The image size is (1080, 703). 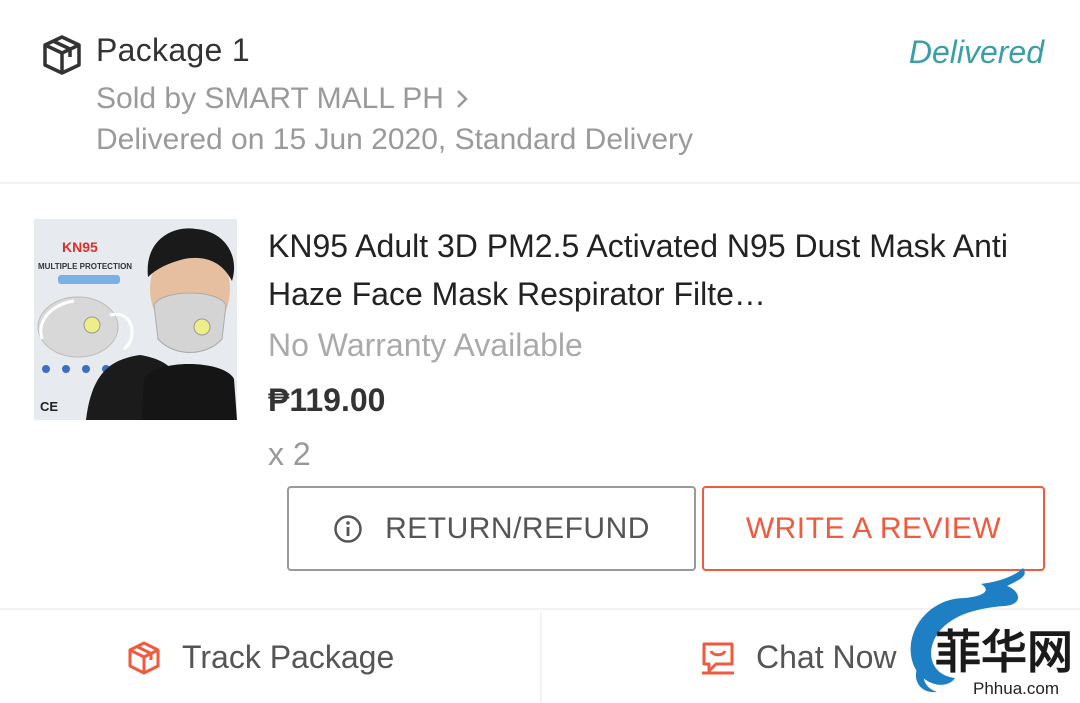 I want to click on thumb-ce-mark: CE, so click(x=49, y=406).